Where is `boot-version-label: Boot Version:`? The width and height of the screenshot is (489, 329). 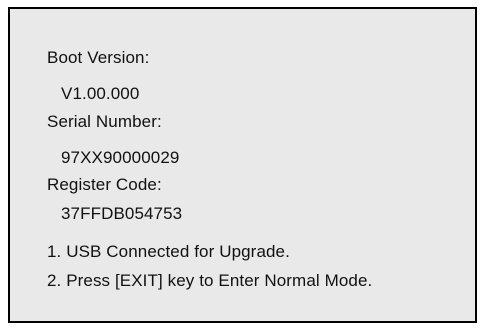
boot-version-label: Boot Version: is located at coordinates (98, 57).